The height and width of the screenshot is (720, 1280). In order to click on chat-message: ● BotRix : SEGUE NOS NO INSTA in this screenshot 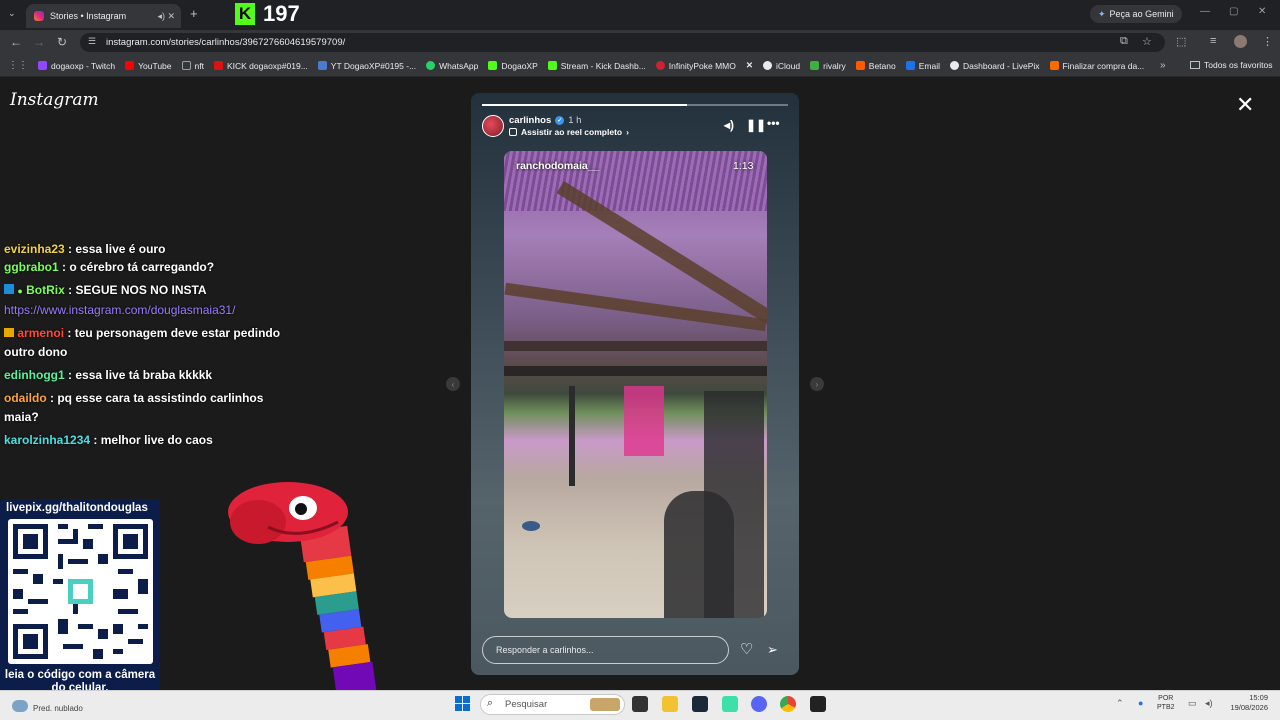, I will do `click(149, 291)`.